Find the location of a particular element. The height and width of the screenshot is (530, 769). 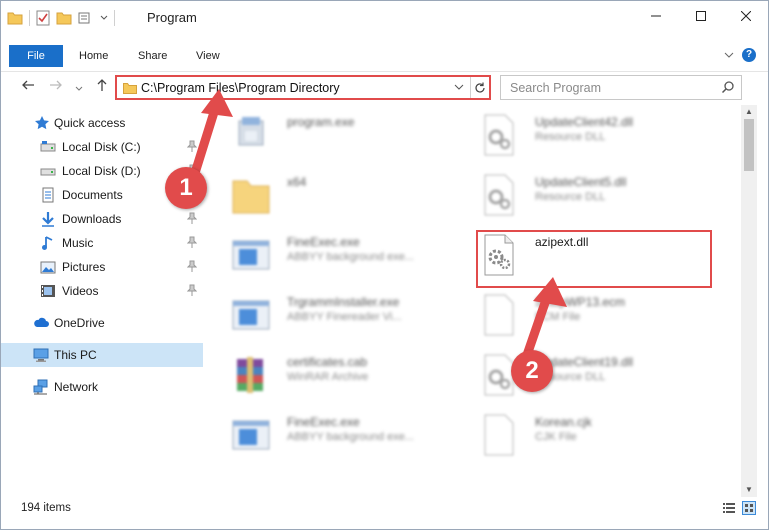

download-icon is located at coordinates (48, 219).